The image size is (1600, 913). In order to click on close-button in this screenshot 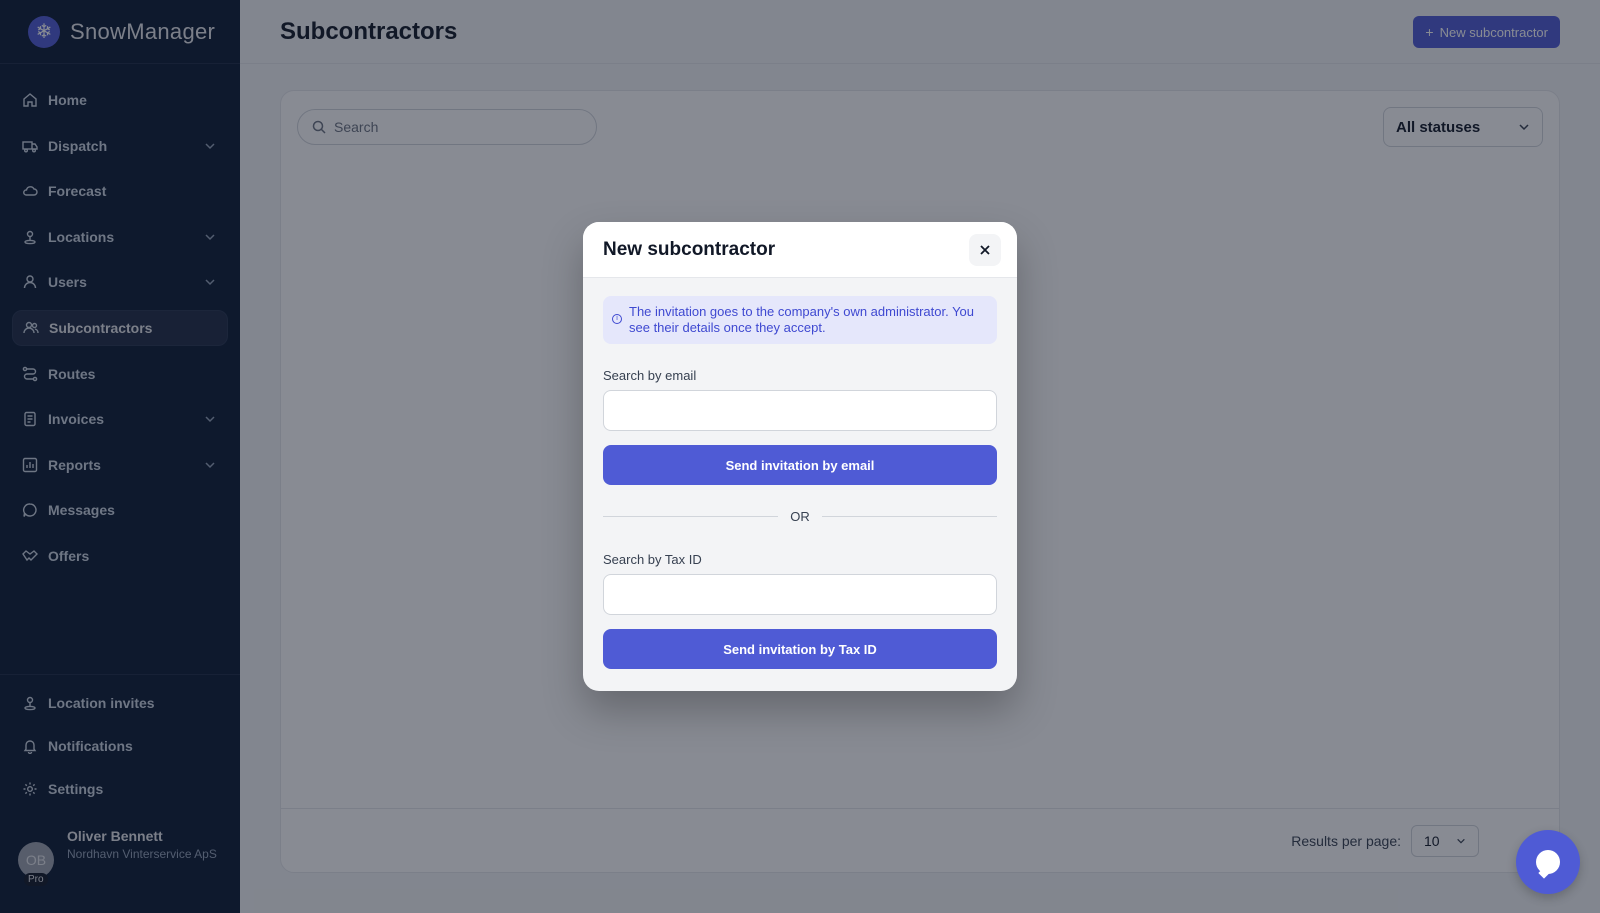, I will do `click(985, 250)`.